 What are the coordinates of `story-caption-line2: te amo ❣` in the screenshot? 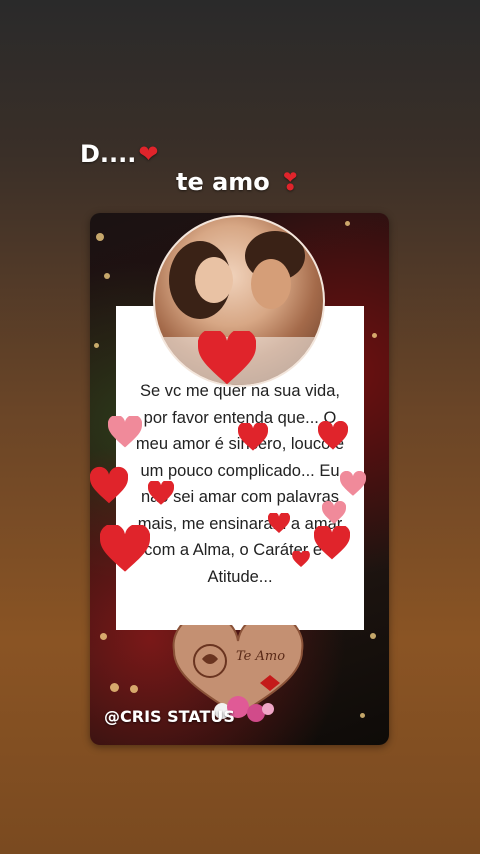 It's located at (238, 182).